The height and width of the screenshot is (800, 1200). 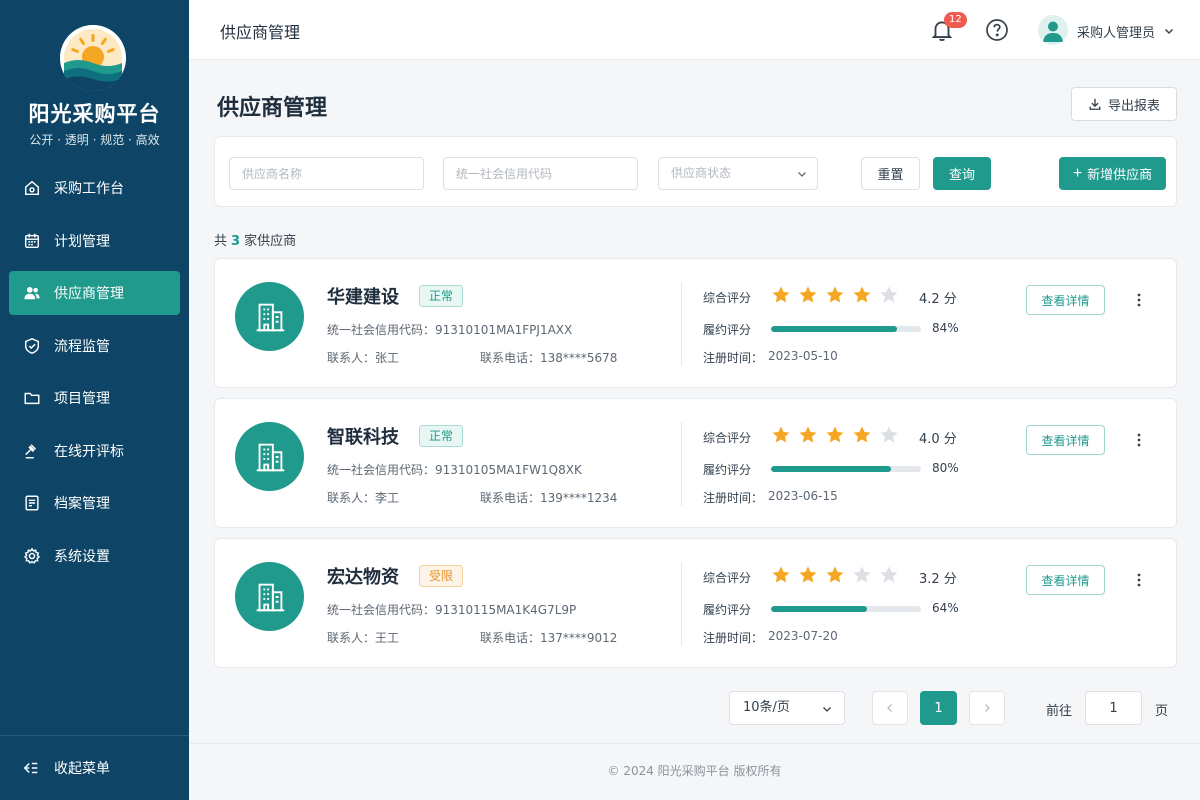 What do you see at coordinates (955, 20) in the screenshot?
I see `notification-badge: 12` at bounding box center [955, 20].